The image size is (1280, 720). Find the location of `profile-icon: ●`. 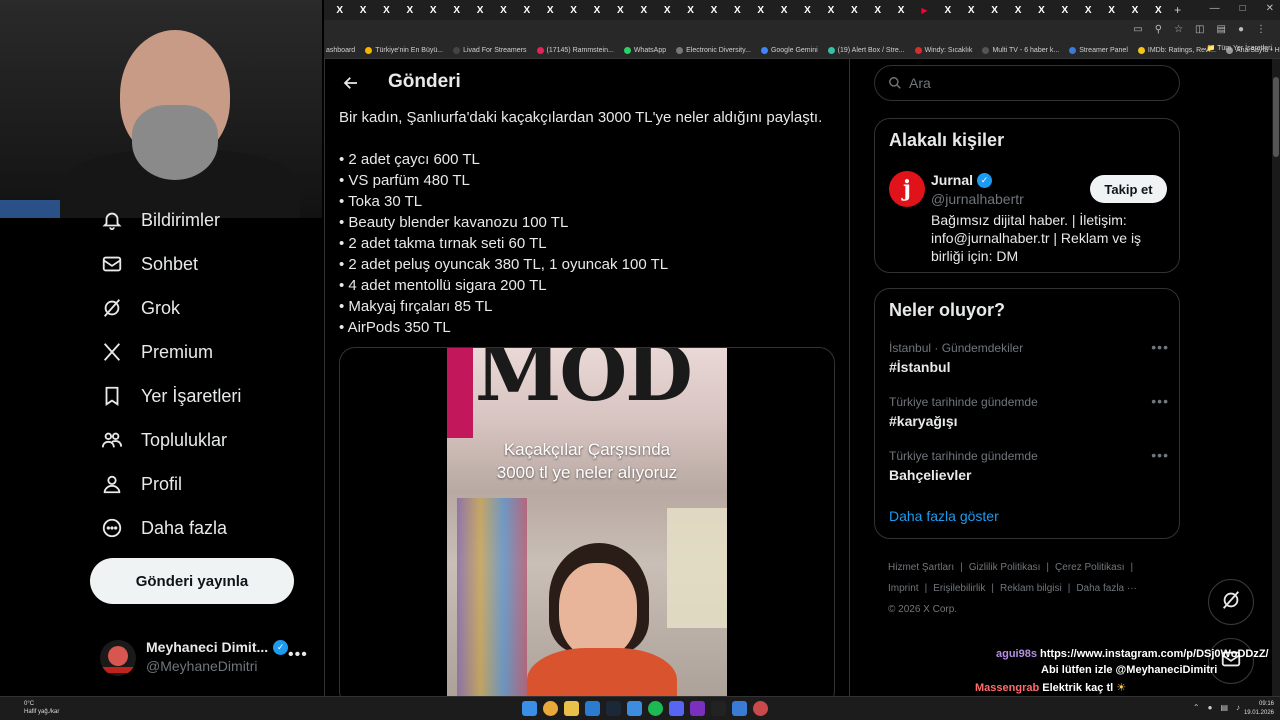

profile-icon: ● is located at coordinates (1241, 29).